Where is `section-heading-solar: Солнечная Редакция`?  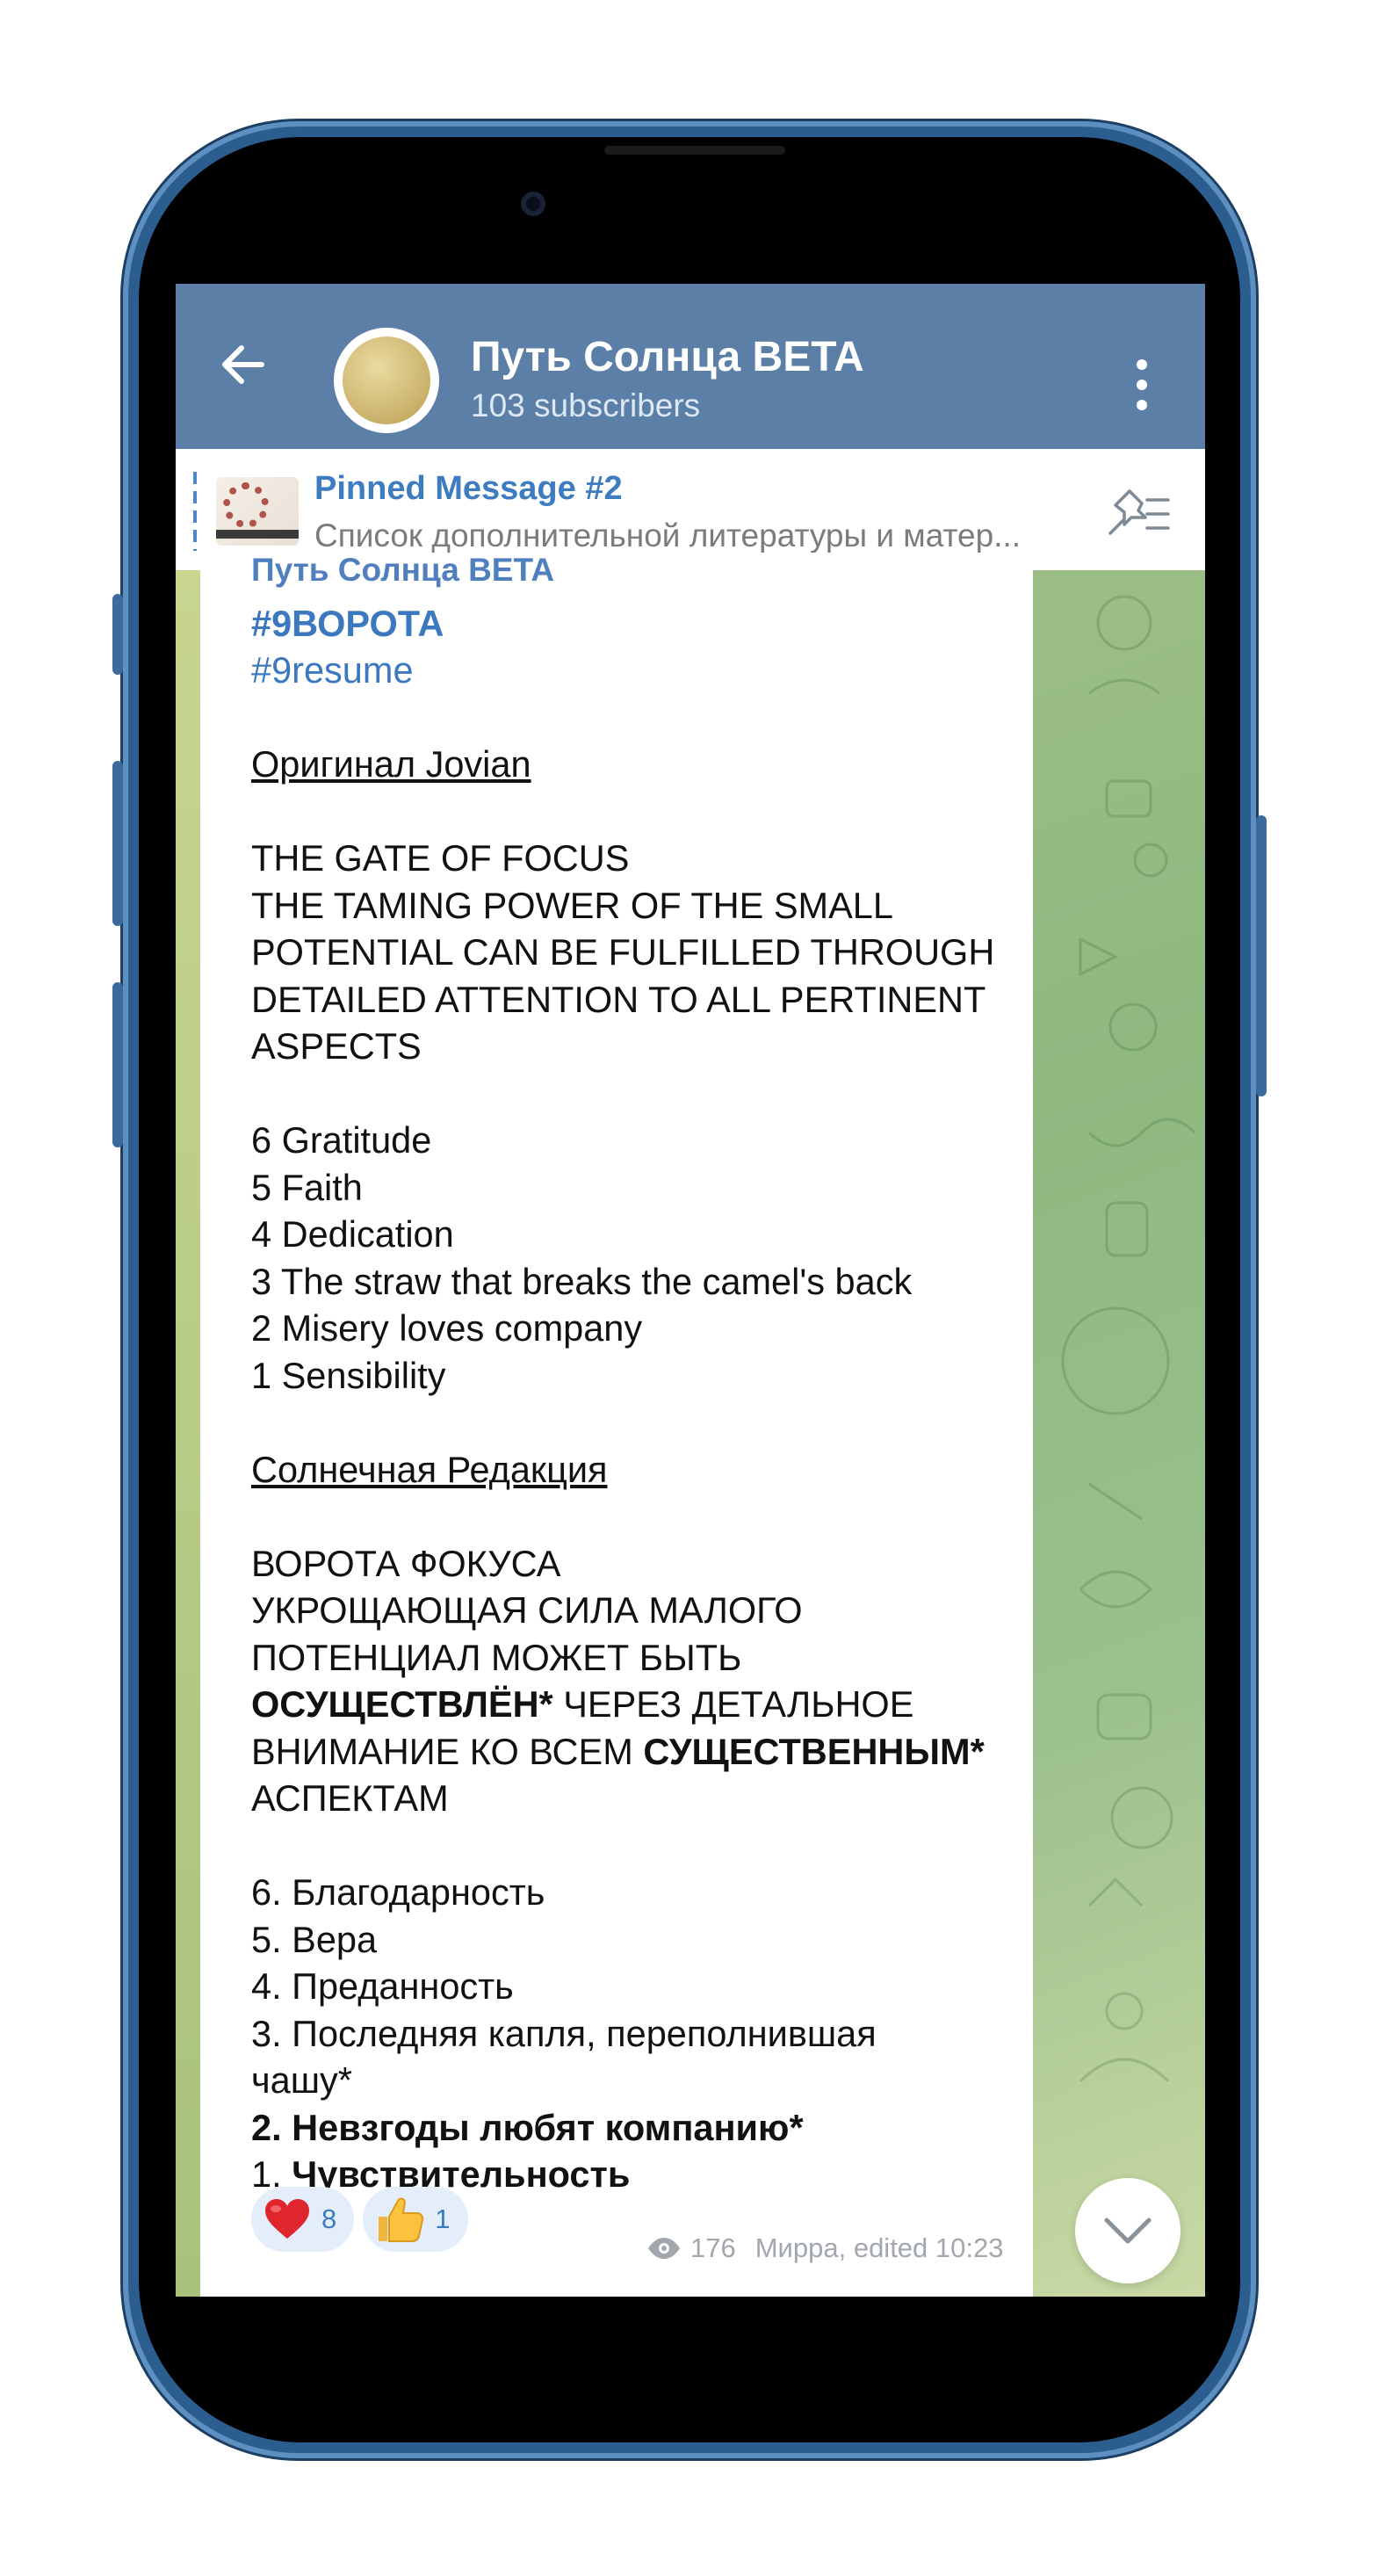 section-heading-solar: Солнечная Редакция is located at coordinates (429, 1469).